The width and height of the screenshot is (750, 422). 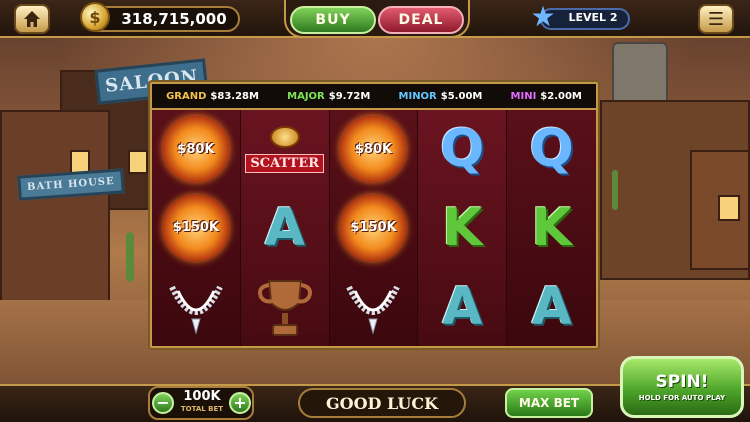 I want to click on menu-icon: ☰, so click(x=716, y=19).